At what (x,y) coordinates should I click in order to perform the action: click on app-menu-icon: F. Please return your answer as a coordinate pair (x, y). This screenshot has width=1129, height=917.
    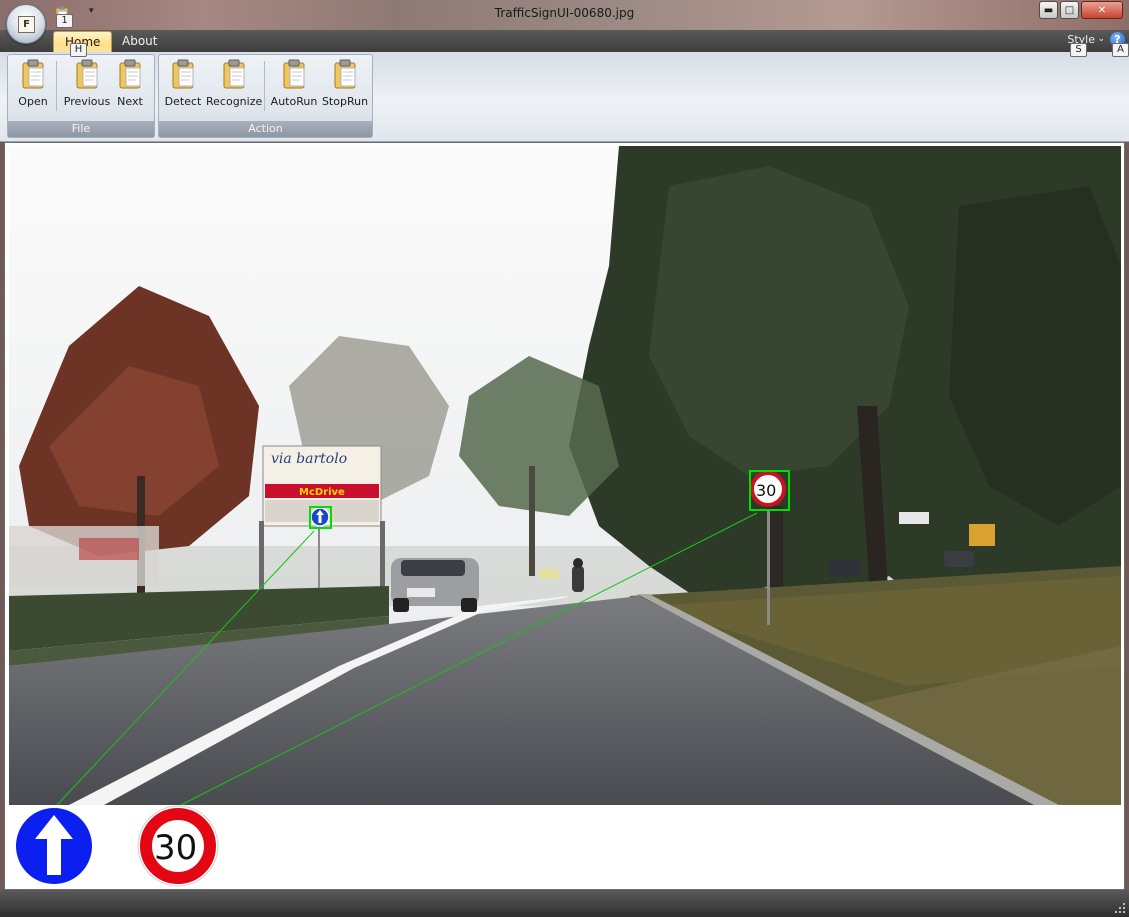
    Looking at the image, I should click on (26, 24).